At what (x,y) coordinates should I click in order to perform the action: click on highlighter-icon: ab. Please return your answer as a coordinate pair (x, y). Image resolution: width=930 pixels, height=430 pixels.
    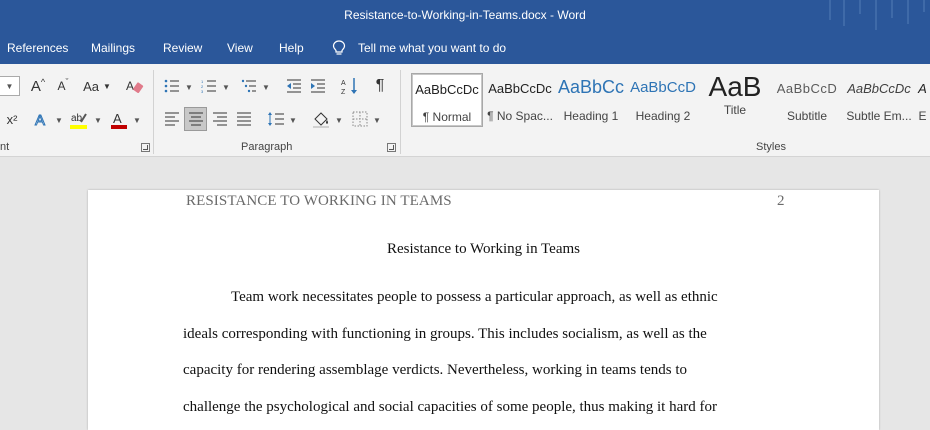
    Looking at the image, I should click on (78, 121).